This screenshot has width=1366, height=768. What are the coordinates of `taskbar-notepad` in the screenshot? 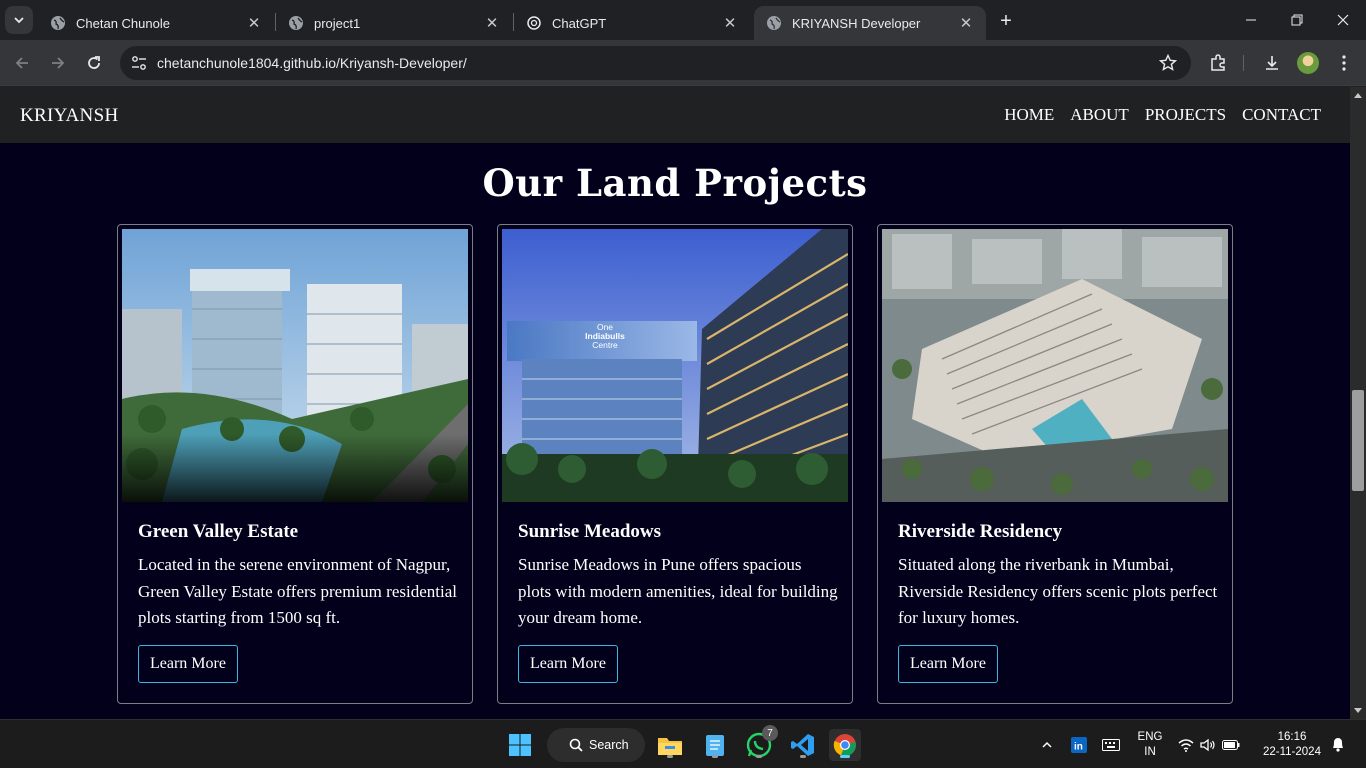 It's located at (715, 745).